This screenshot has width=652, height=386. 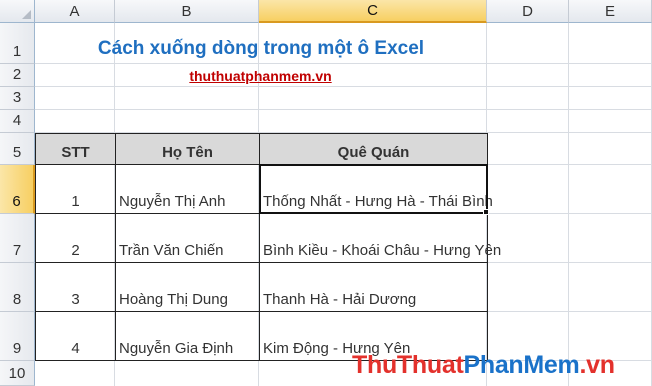 What do you see at coordinates (17, 75) in the screenshot?
I see `row-header-2: 2` at bounding box center [17, 75].